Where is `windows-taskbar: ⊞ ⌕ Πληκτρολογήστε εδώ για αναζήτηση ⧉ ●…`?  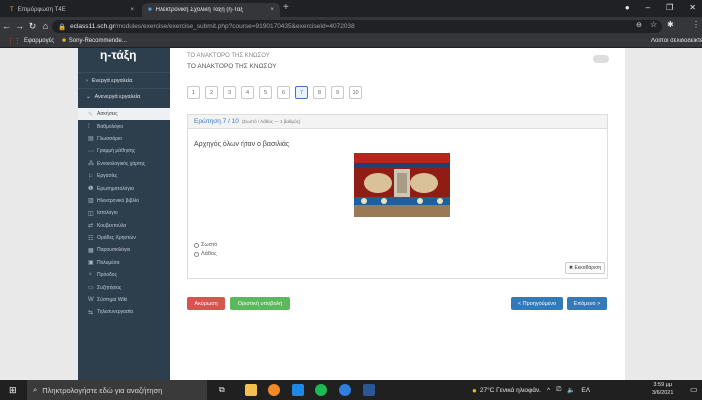
windows-taskbar: ⊞ ⌕ Πληκτρολογήστε εδώ για αναζήτηση ⧉ ●… is located at coordinates (351, 390).